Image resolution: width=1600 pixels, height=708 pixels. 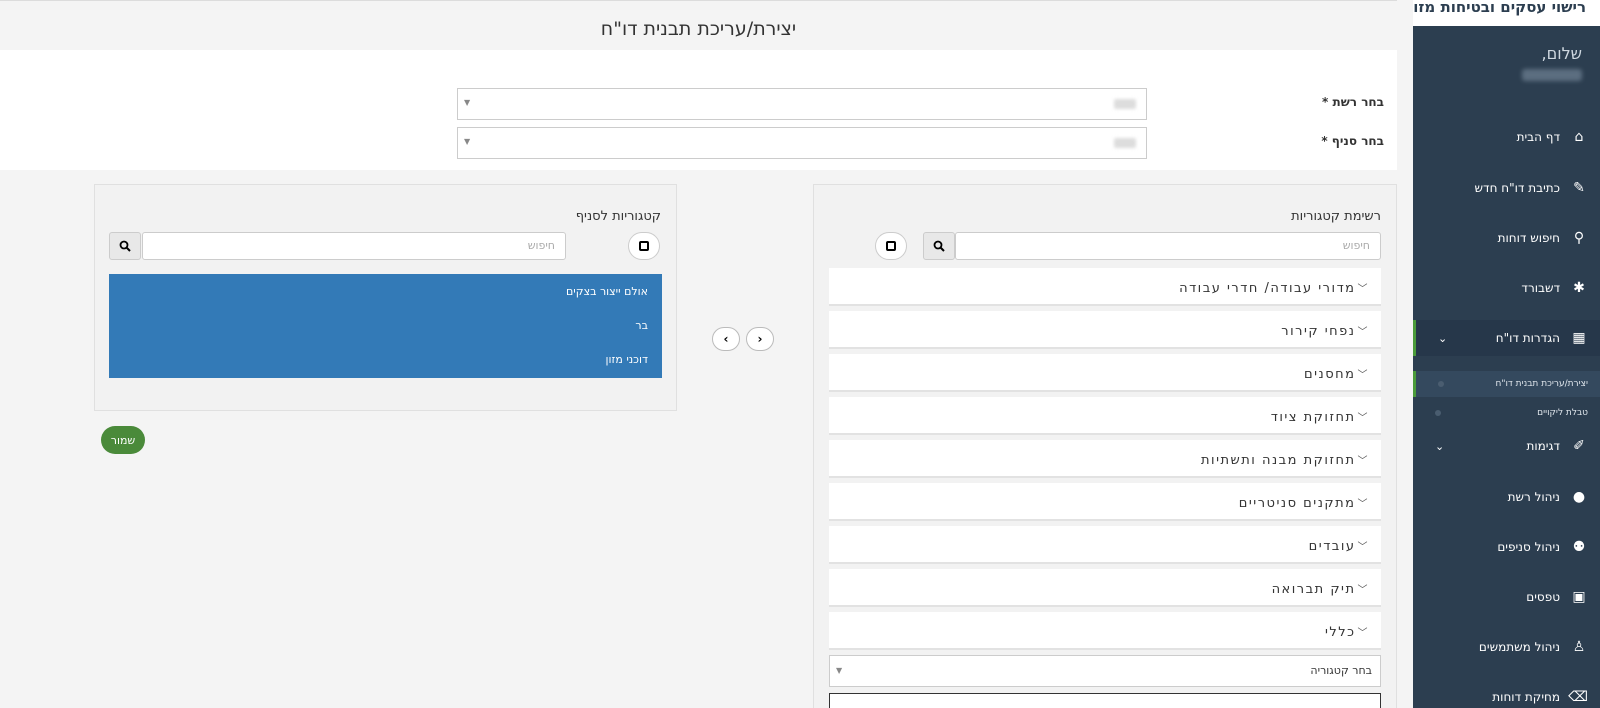 I want to click on sidebar-item-search-reports: ⚲ חיפוש דוחות, so click(x=1506, y=238).